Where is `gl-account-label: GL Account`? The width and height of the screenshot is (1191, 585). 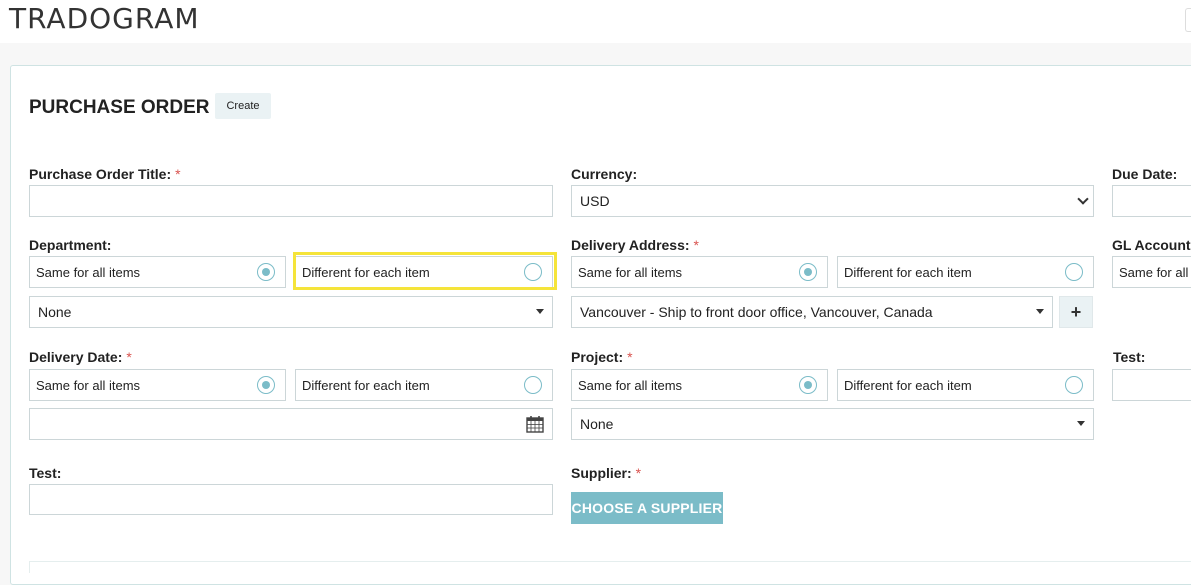 gl-account-label: GL Account is located at coordinates (1151, 245).